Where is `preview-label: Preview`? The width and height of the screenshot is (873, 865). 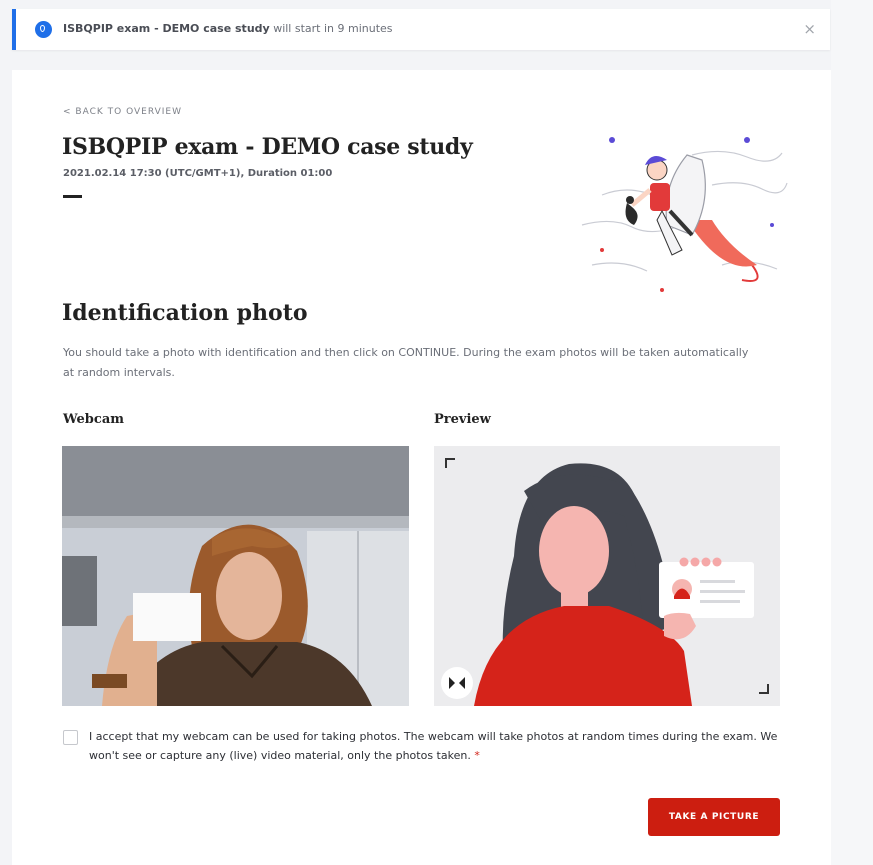 preview-label: Preview is located at coordinates (462, 419).